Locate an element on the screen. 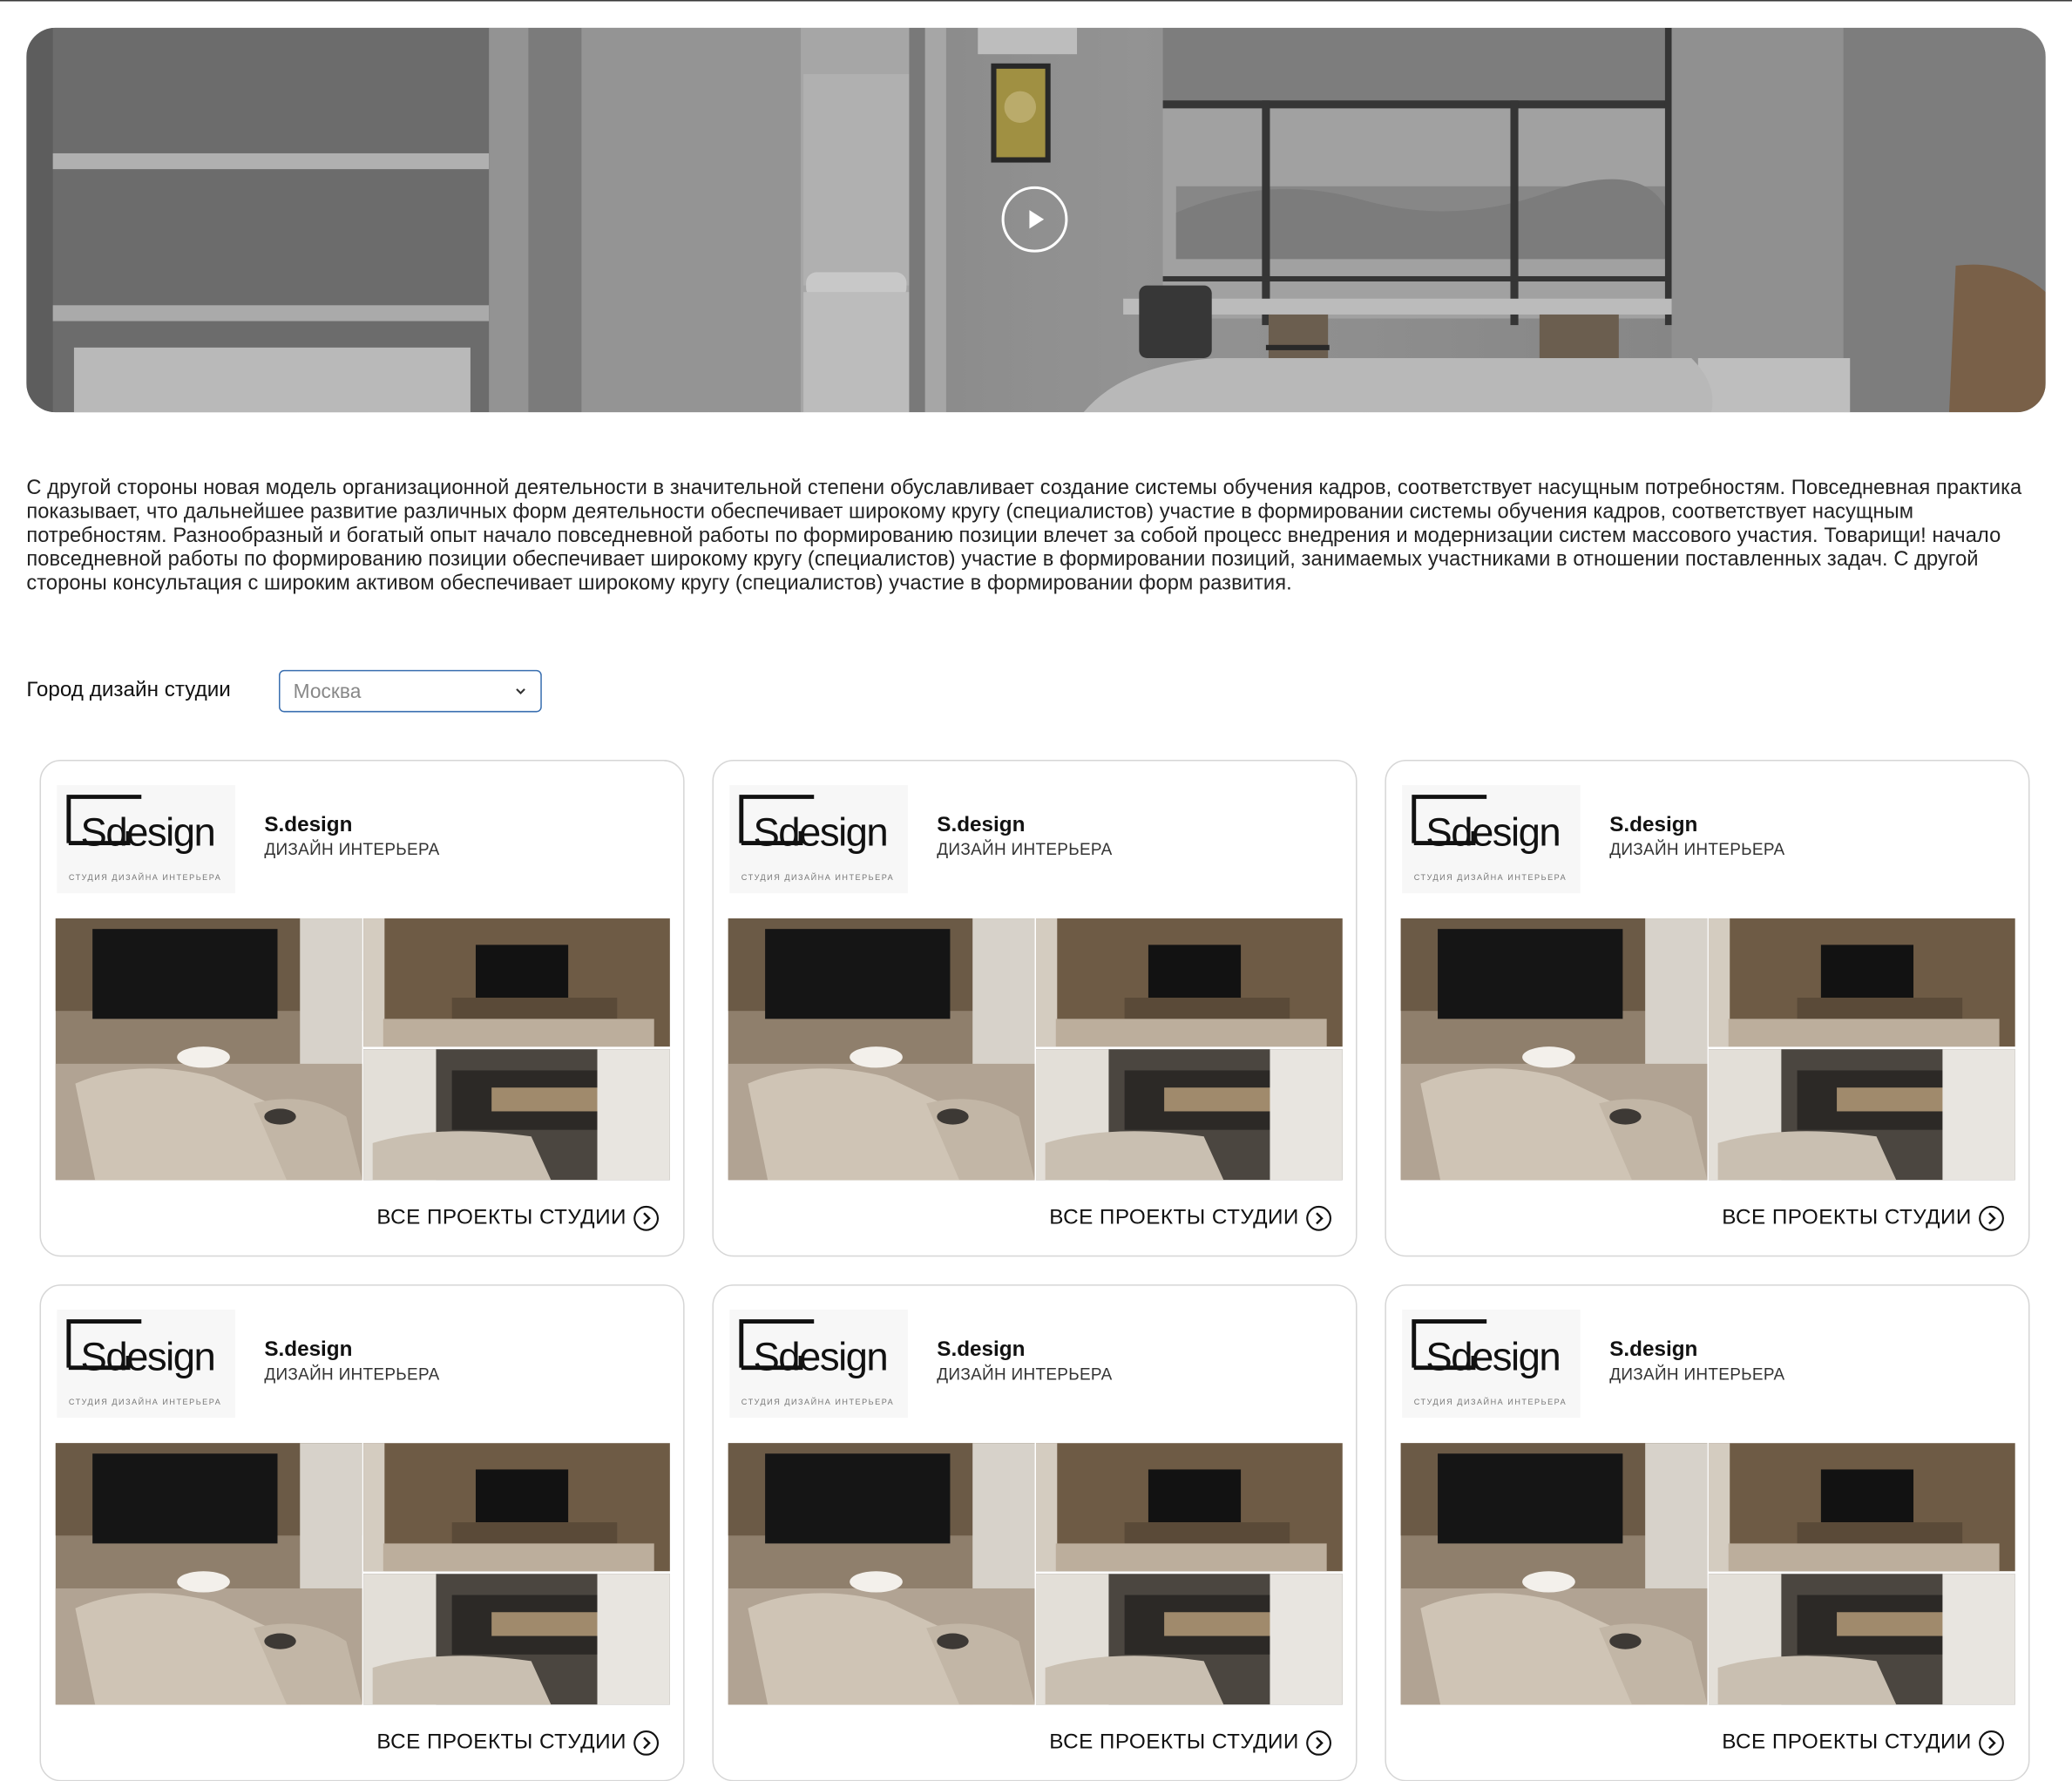 The image size is (2072, 1781). city-select-value: Москва is located at coordinates (327, 691).